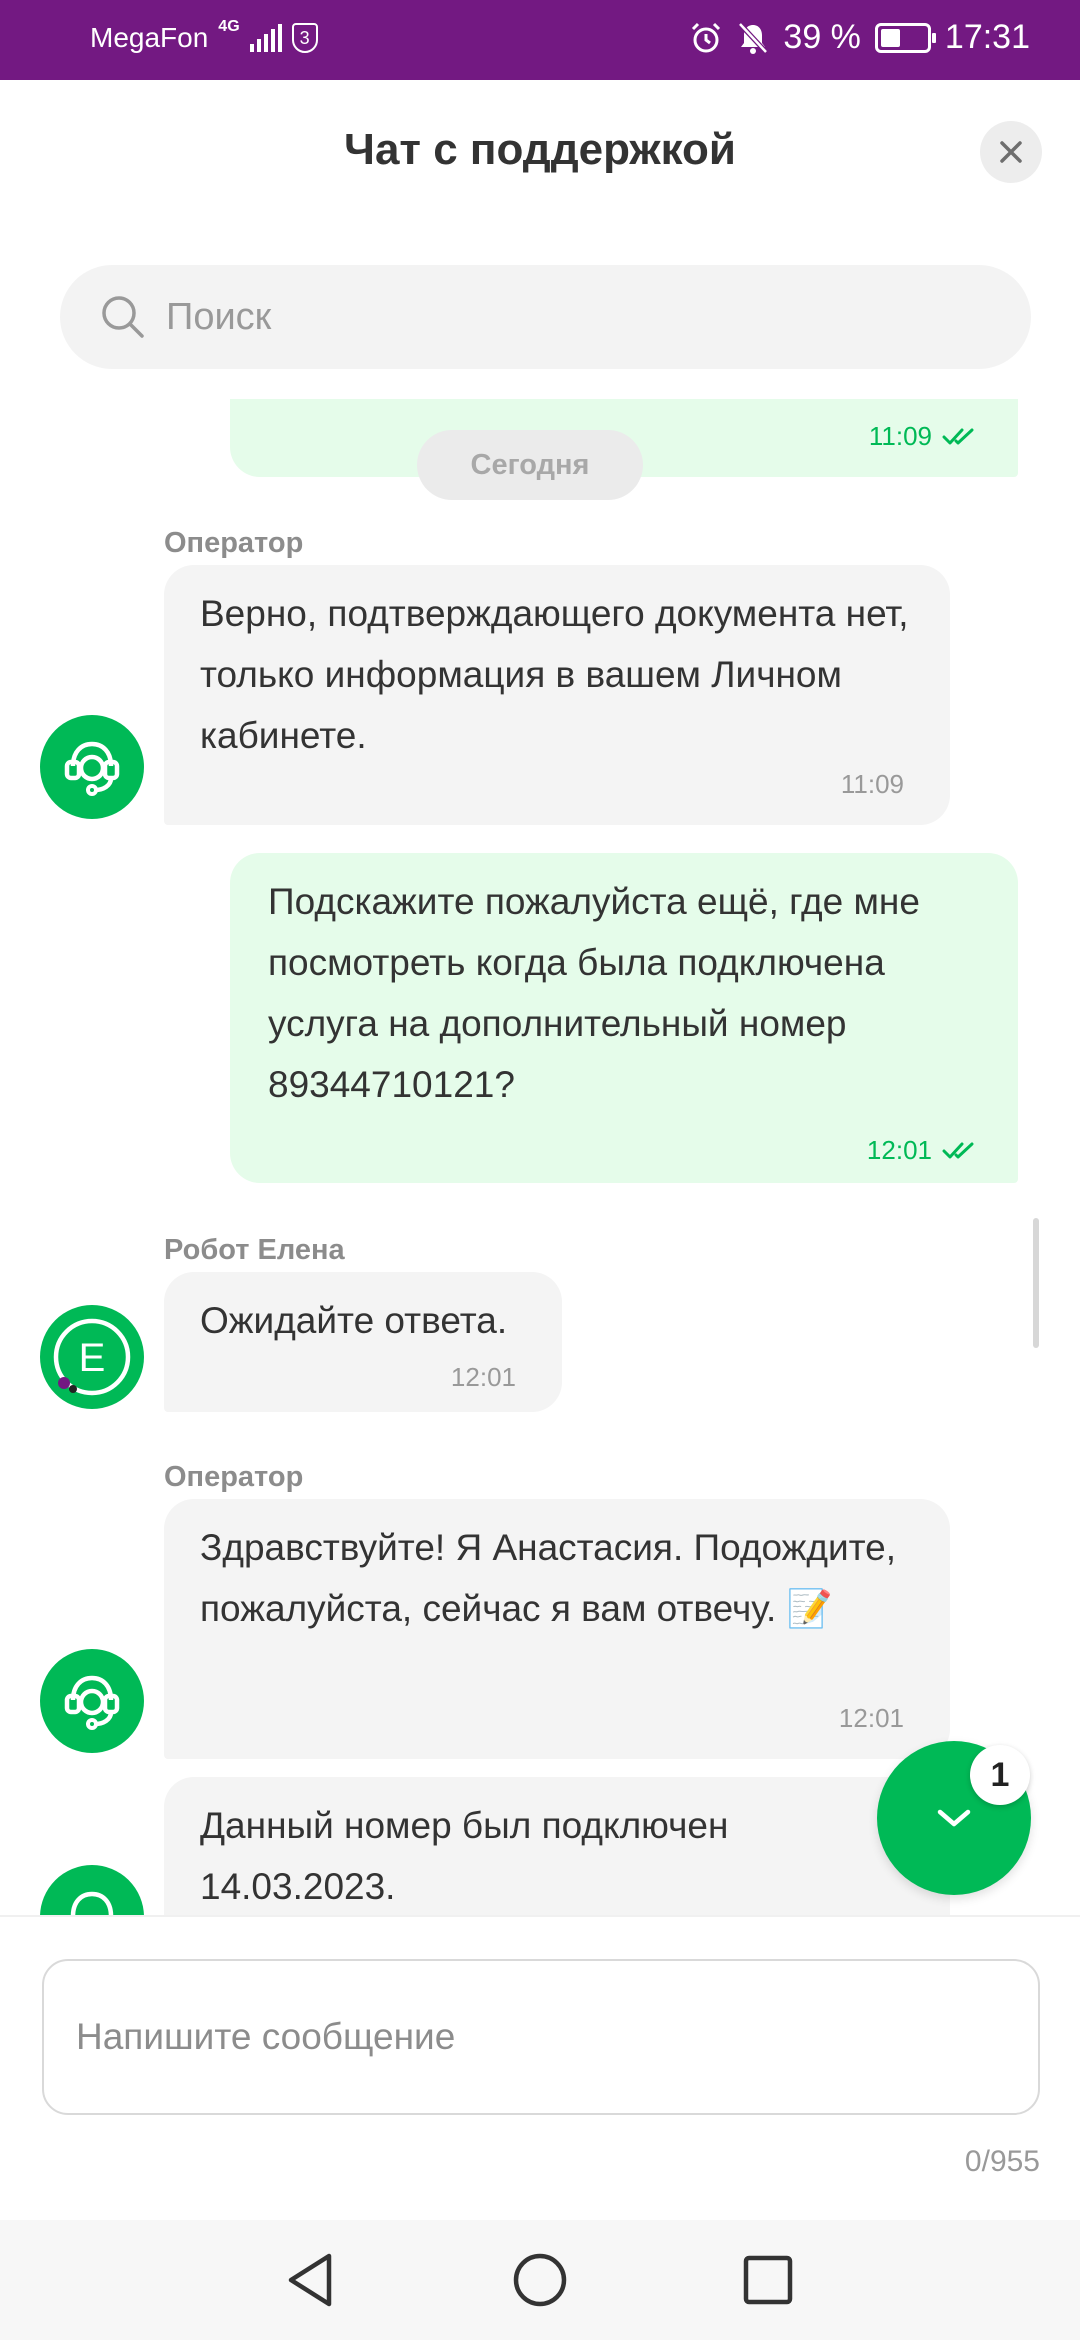 The height and width of the screenshot is (2340, 1080). What do you see at coordinates (540, 149) in the screenshot?
I see `page-title: Чат с поддержкой` at bounding box center [540, 149].